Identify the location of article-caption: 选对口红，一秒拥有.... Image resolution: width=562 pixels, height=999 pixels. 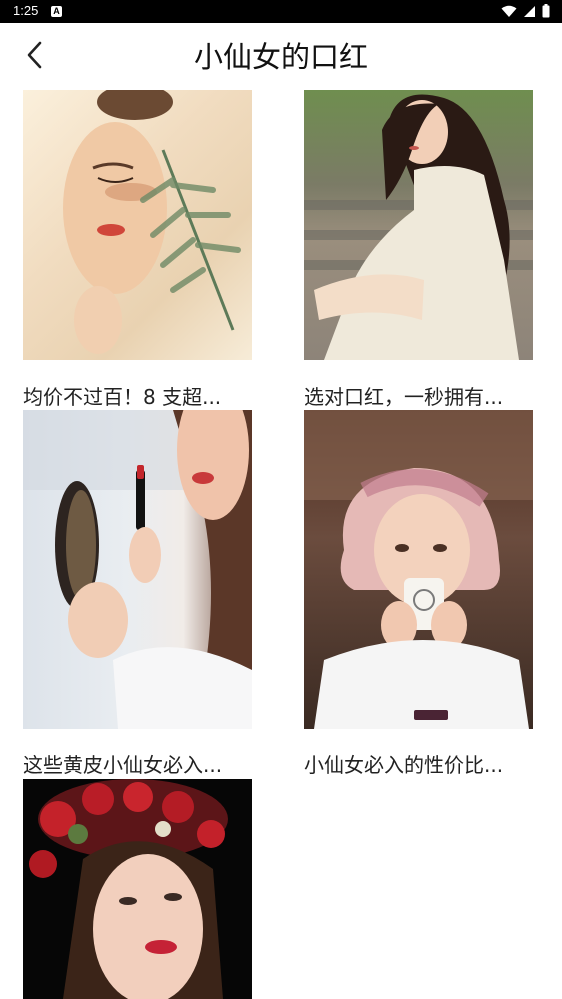
(403, 397).